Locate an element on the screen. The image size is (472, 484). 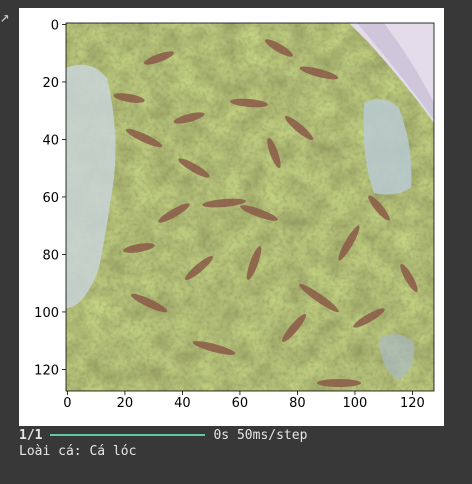
prediction-result: Loài cá: Cá lóc is located at coordinates (78, 451).